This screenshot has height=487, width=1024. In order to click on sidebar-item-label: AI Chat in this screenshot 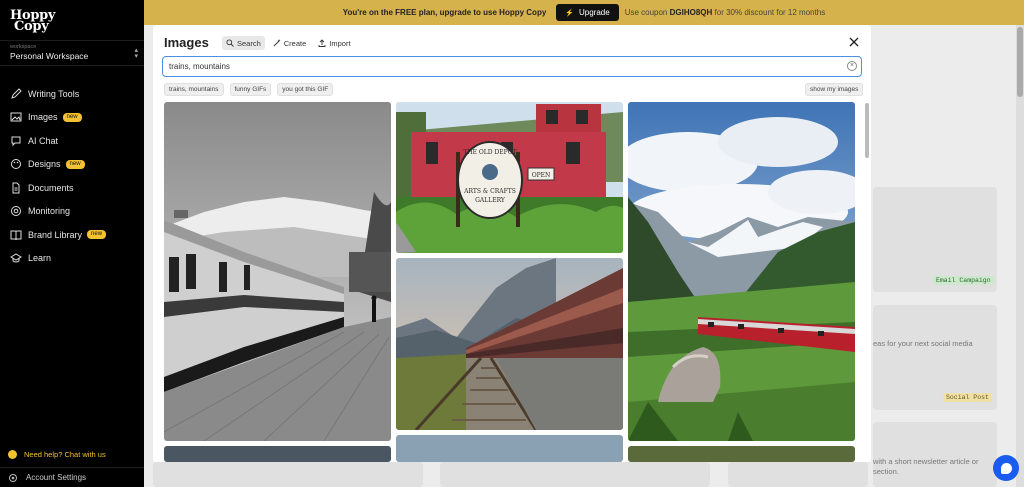, I will do `click(43, 140)`.